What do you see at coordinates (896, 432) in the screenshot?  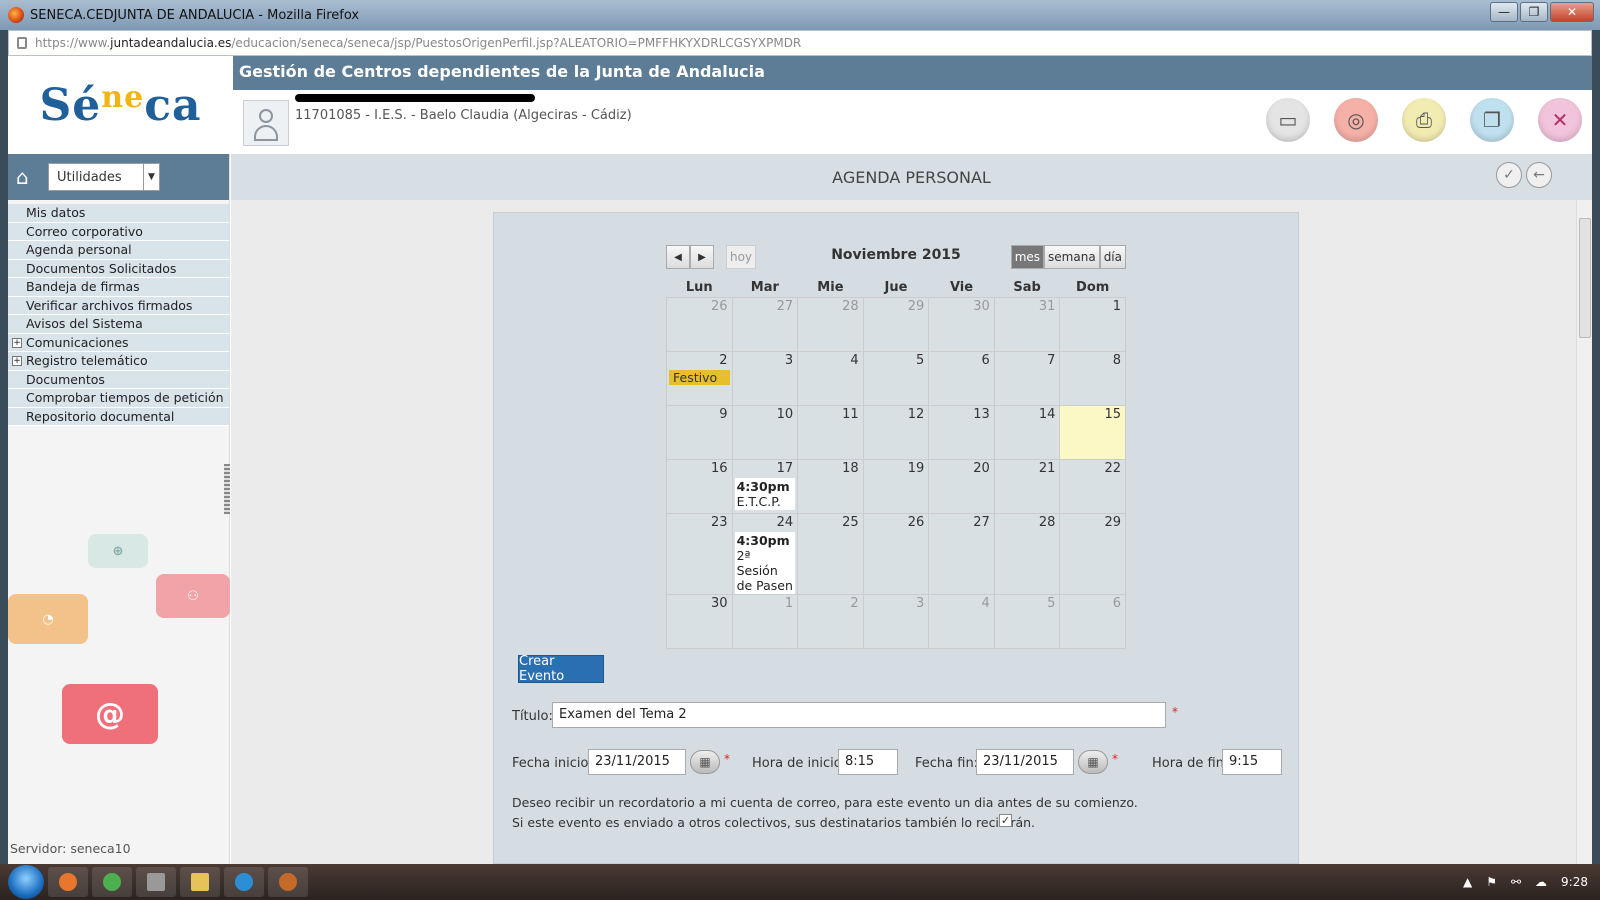 I see `calendar-day-cell: 12` at bounding box center [896, 432].